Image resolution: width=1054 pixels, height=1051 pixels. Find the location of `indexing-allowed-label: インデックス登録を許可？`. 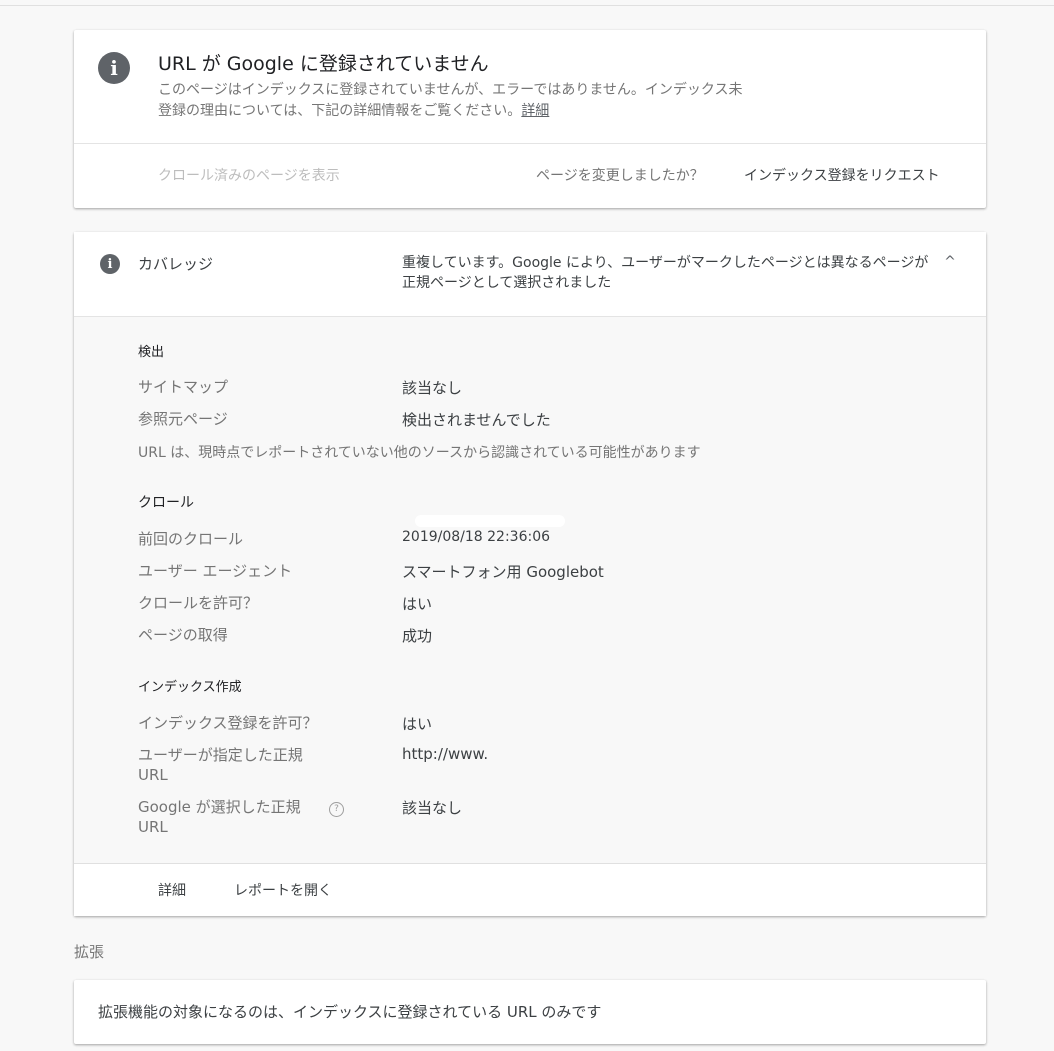

indexing-allowed-label: インデックス登録を許可？ is located at coordinates (228, 723).